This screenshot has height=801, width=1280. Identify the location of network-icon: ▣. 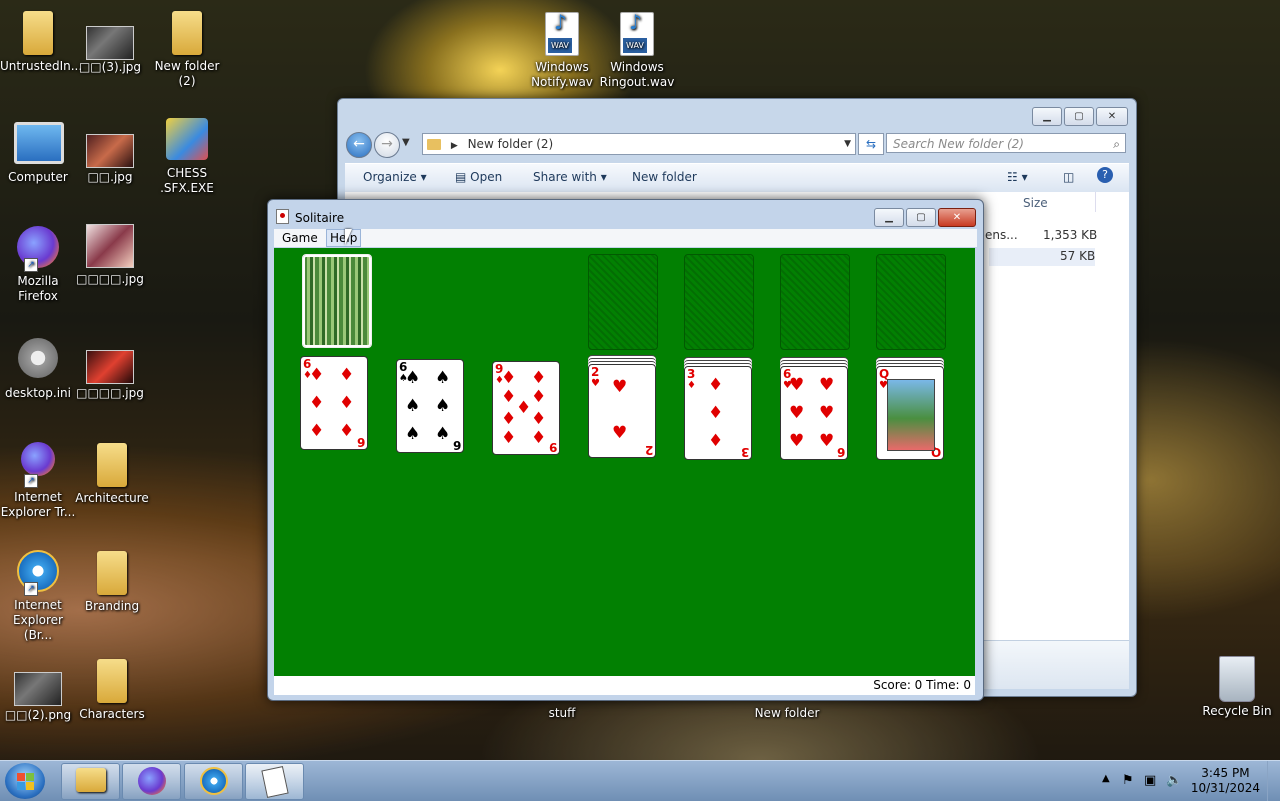
(1150, 780).